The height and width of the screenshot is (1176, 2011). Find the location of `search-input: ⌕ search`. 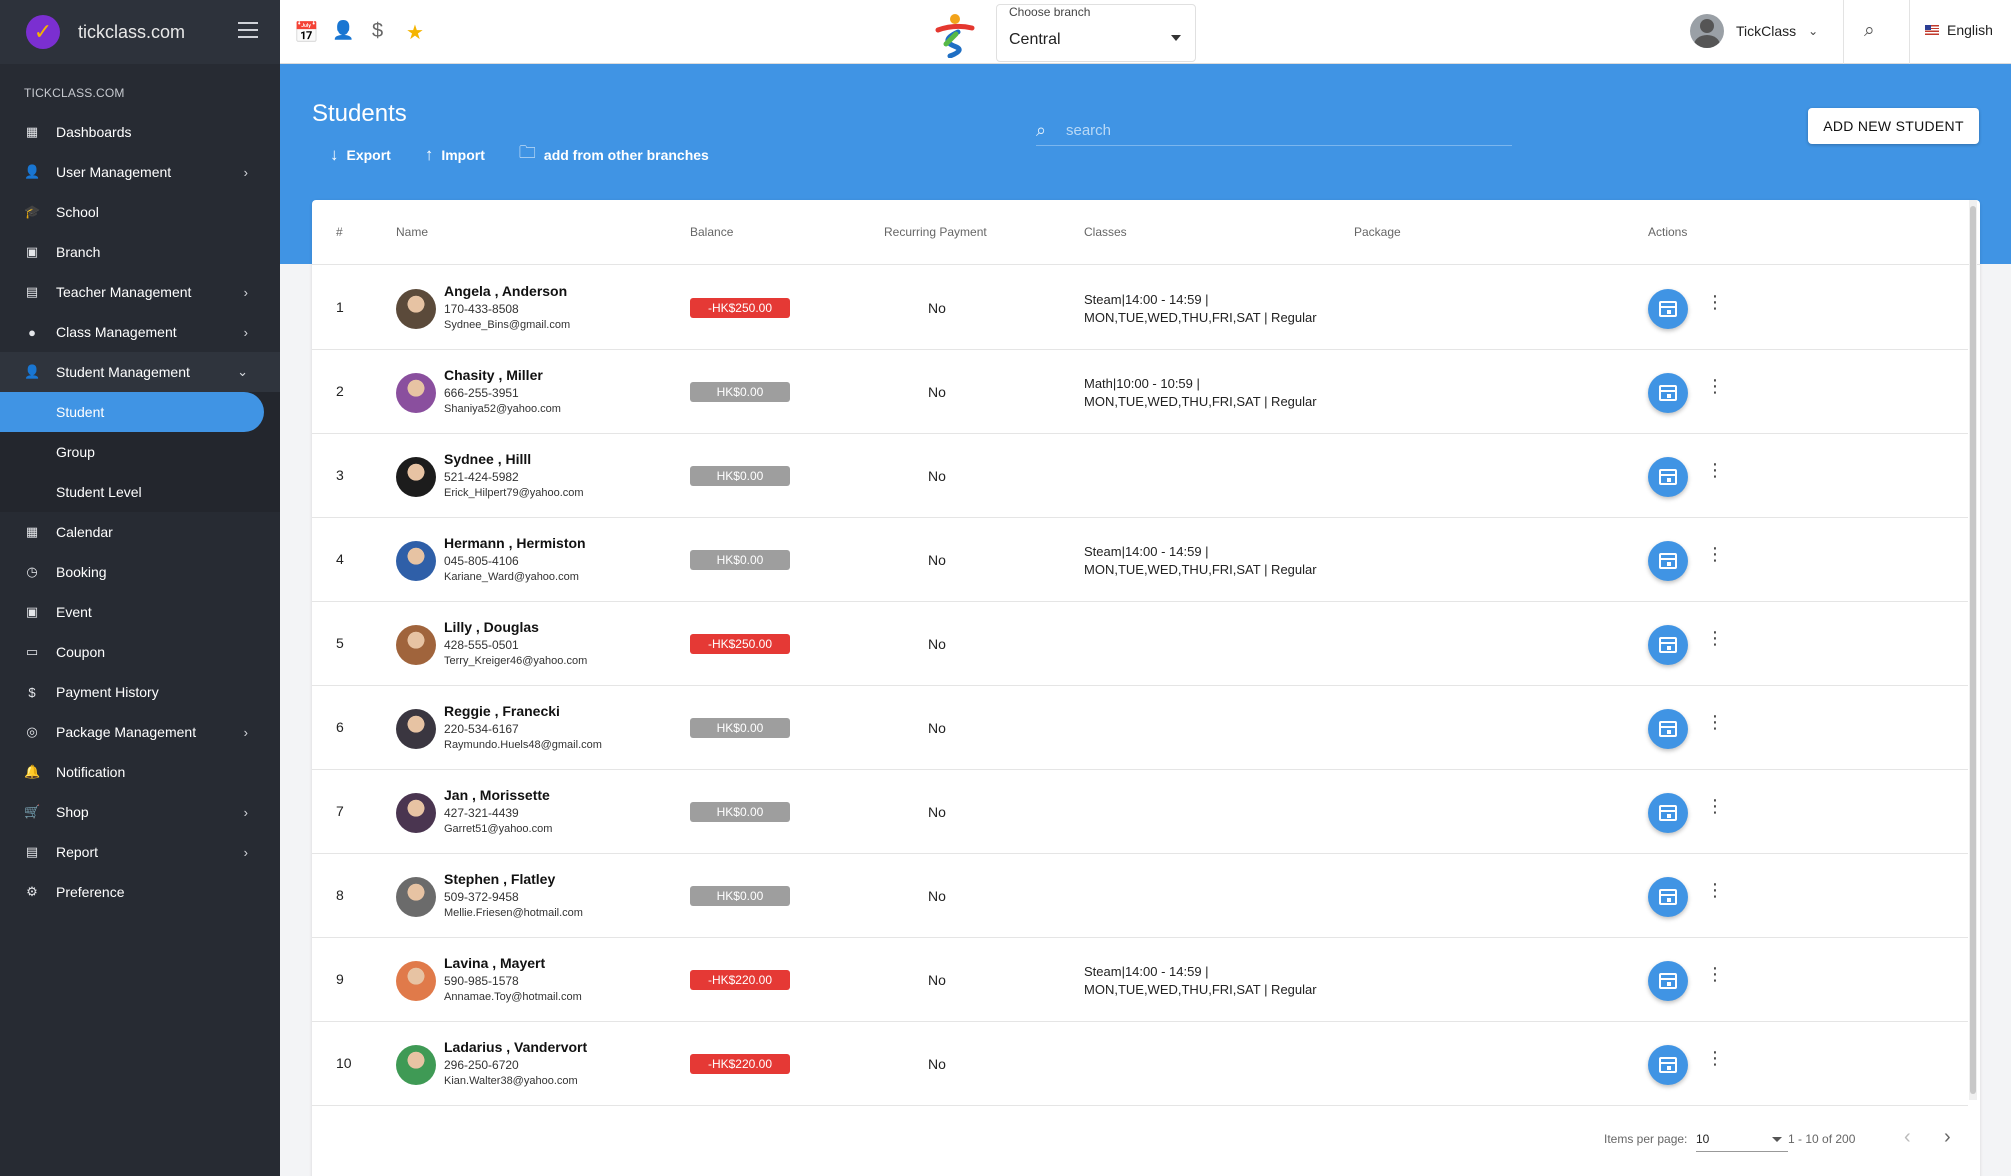

search-input: ⌕ search is located at coordinates (1274, 132).